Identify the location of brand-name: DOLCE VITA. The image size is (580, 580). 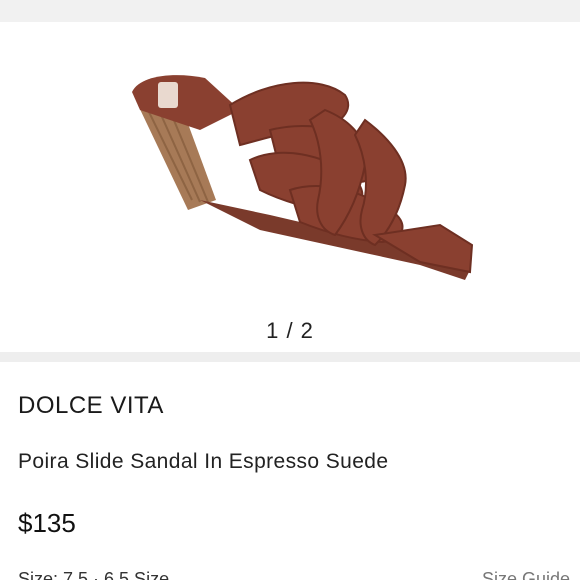
(91, 406).